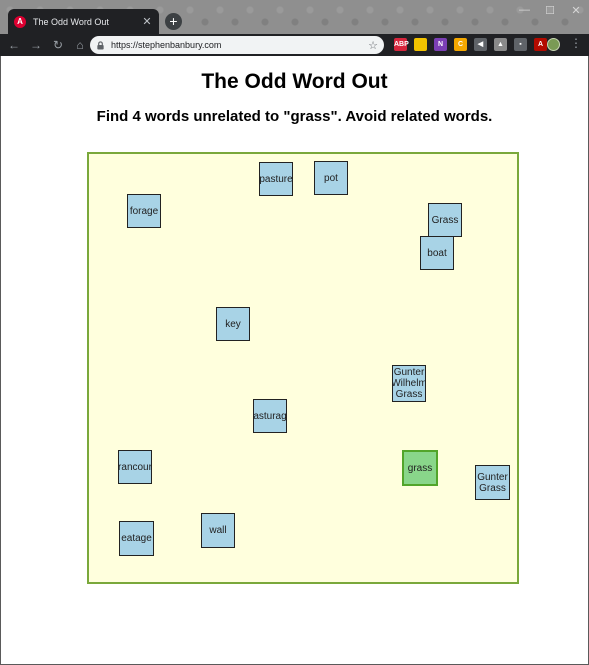 The image size is (589, 665). I want to click on new-tab-button: +, so click(173, 21).